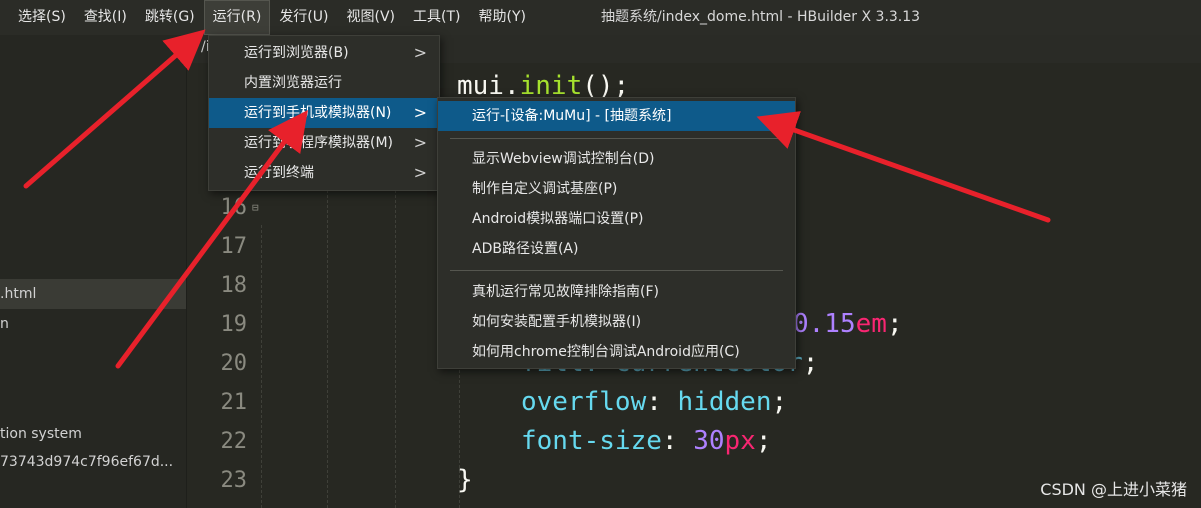 The width and height of the screenshot is (1201, 508). What do you see at coordinates (303, 17) in the screenshot?
I see `menu-publish: 发行(U)` at bounding box center [303, 17].